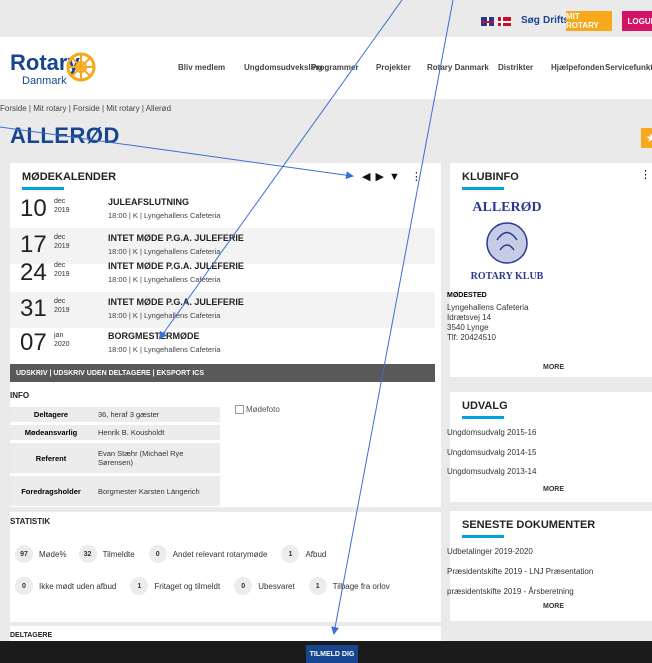 The height and width of the screenshot is (663, 652). What do you see at coordinates (458, 67) in the screenshot?
I see `nav-rotary-danmark: Rotary Danmark` at bounding box center [458, 67].